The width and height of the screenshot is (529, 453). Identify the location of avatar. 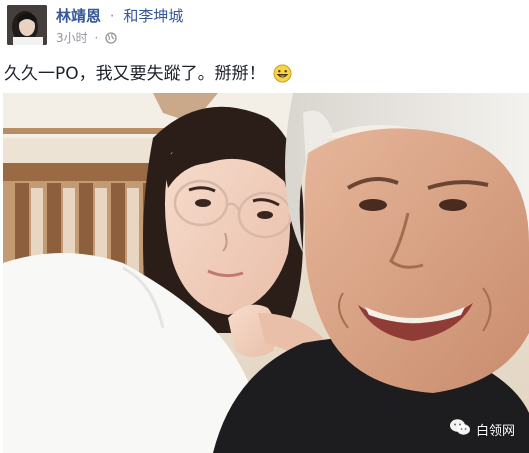
(27, 25).